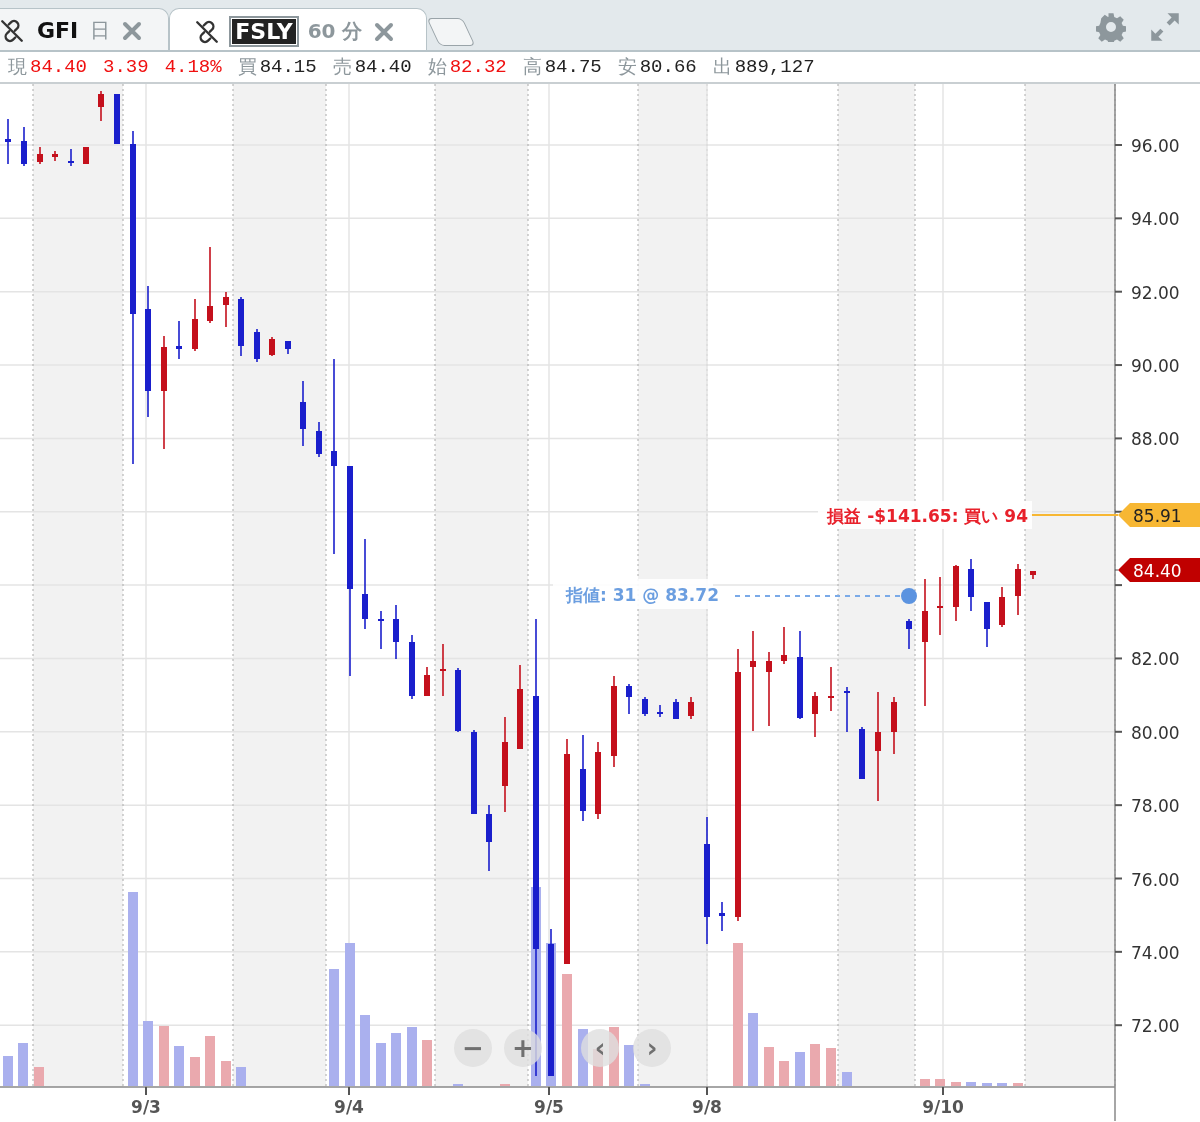 This screenshot has width=1200, height=1122. What do you see at coordinates (1165, 27) in the screenshot?
I see `expand-icon` at bounding box center [1165, 27].